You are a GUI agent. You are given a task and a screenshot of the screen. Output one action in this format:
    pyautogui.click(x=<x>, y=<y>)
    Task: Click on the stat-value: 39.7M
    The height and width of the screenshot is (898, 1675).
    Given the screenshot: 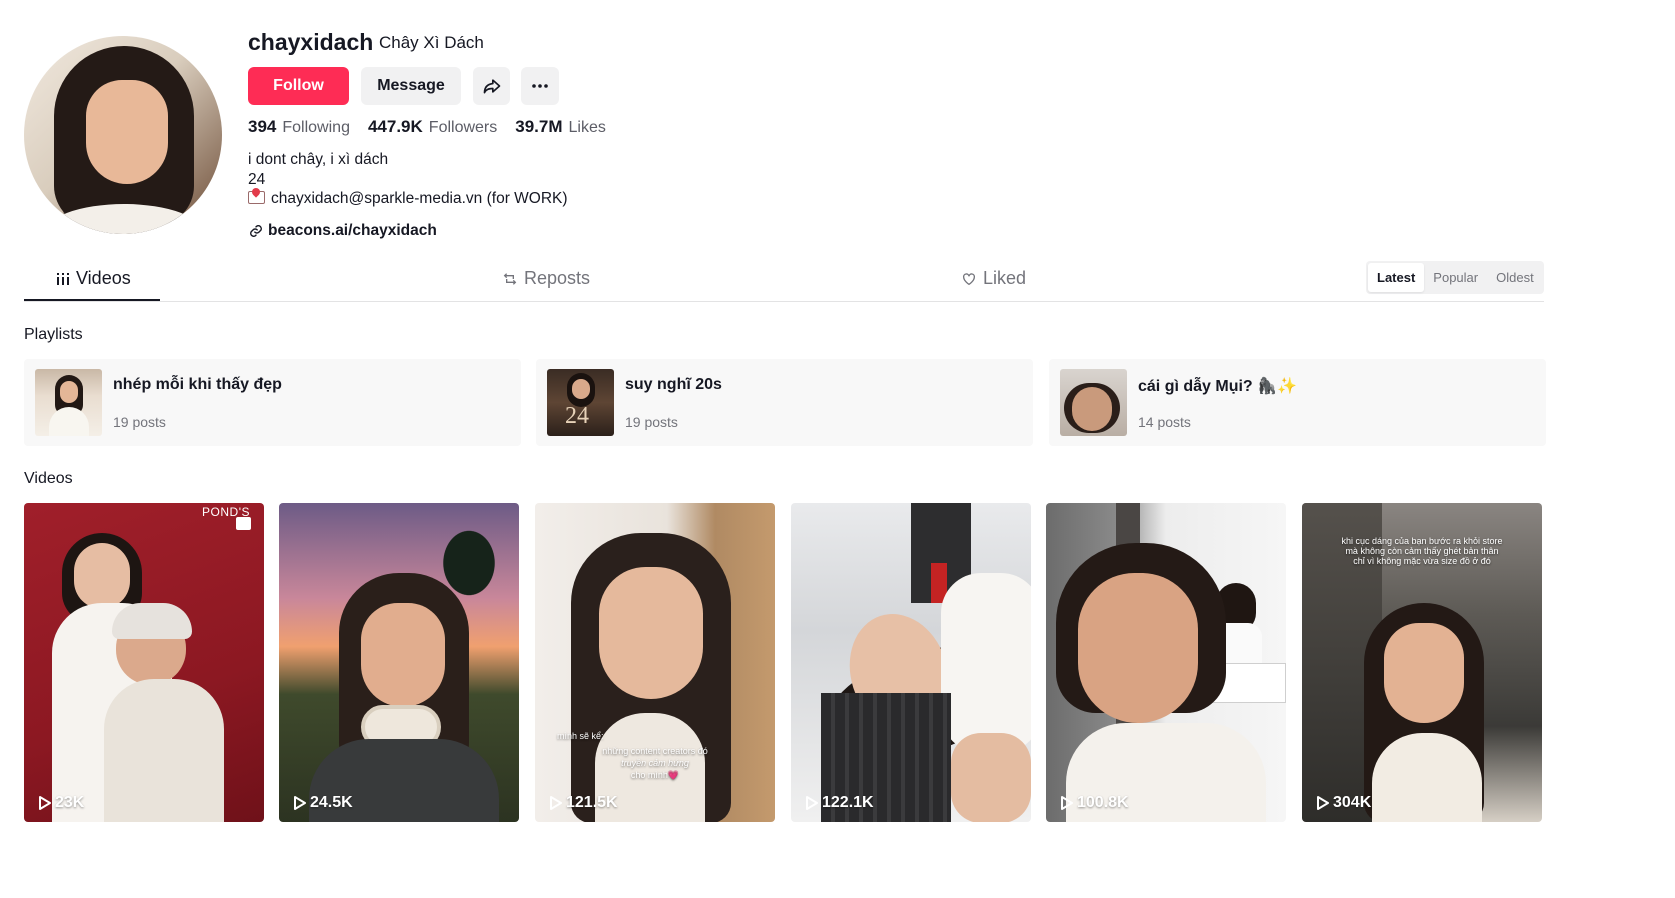 What is the action you would take?
    pyautogui.click(x=539, y=126)
    